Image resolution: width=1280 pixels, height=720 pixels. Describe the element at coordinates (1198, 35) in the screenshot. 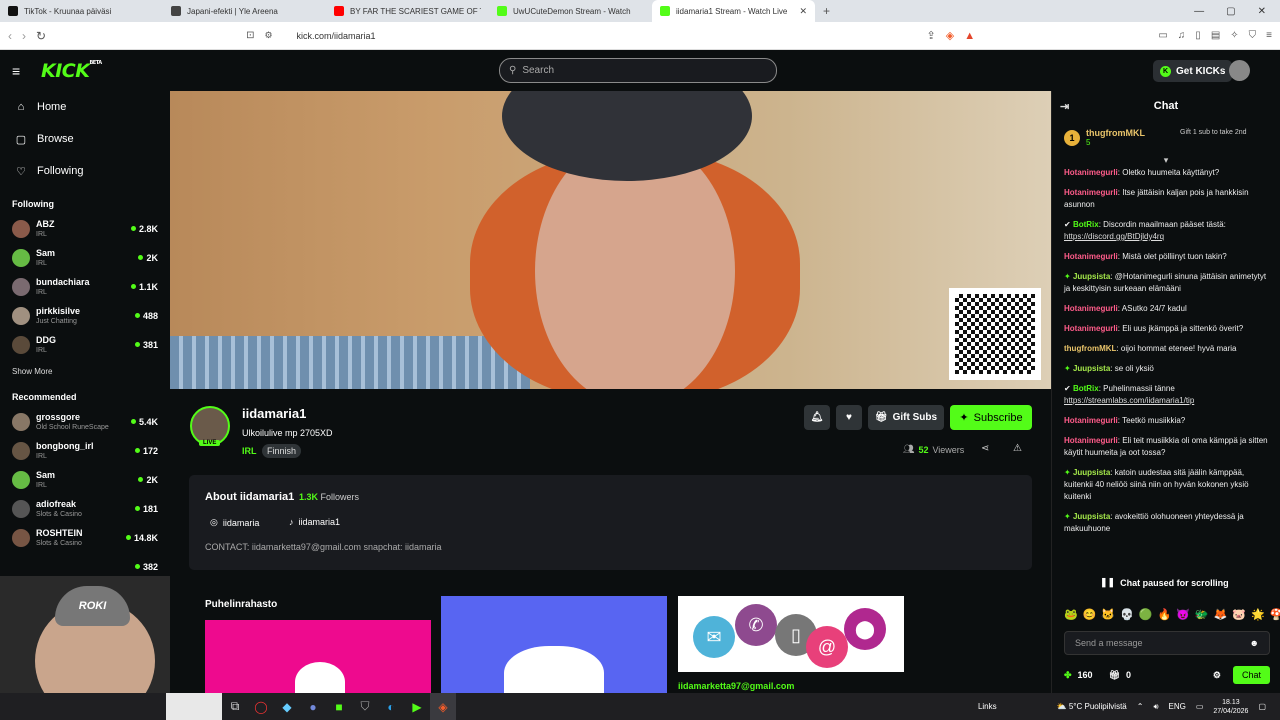

I see `sidebar-icon: ▯` at that location.